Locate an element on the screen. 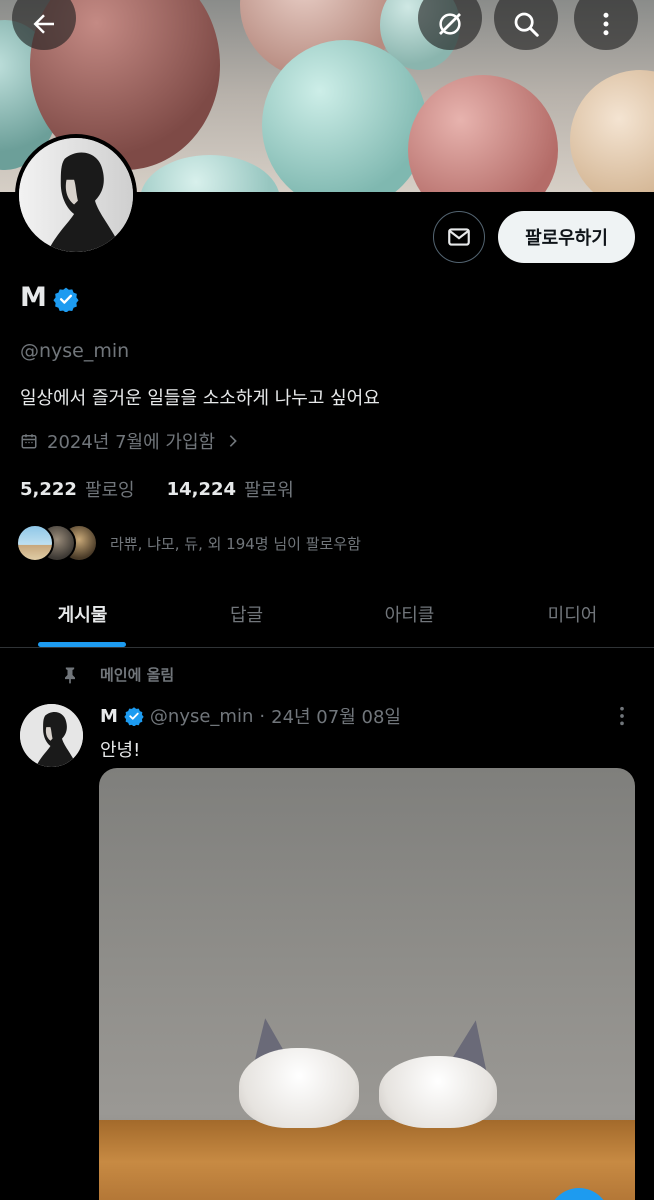  tab-replies: 답글 is located at coordinates (246, 613).